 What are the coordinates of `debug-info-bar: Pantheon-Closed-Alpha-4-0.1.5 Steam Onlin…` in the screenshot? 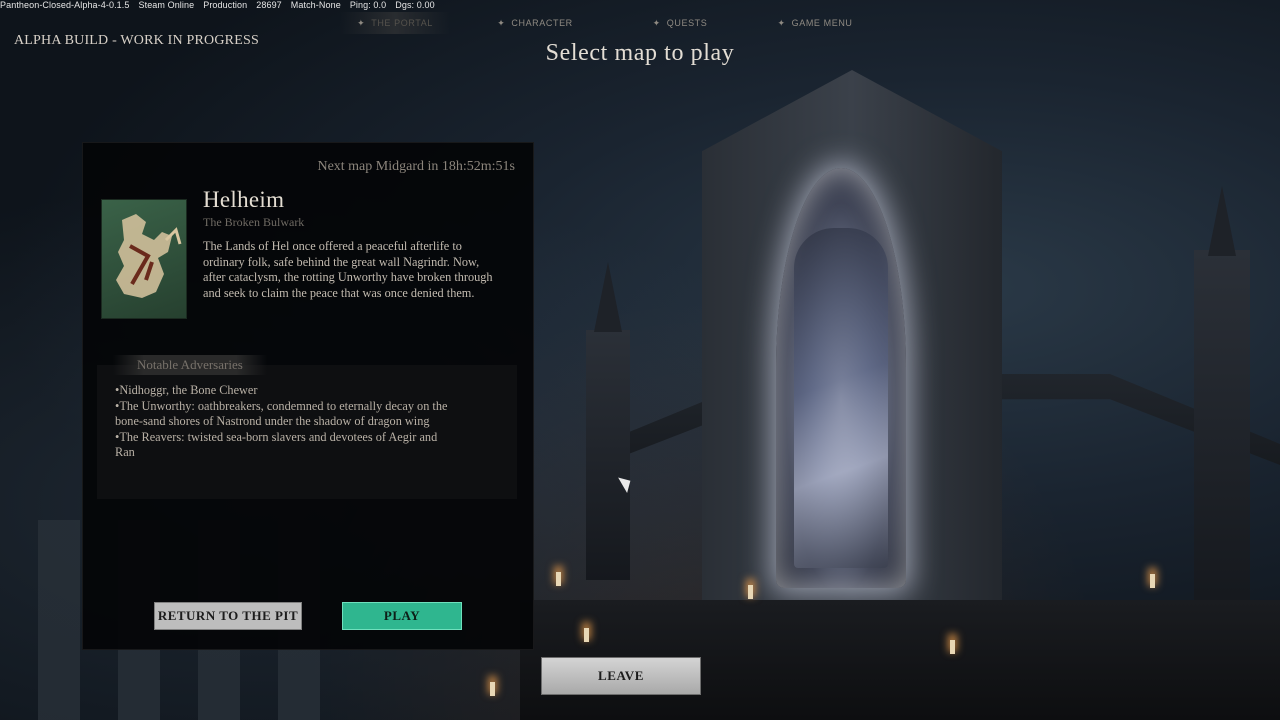 It's located at (222, 5).